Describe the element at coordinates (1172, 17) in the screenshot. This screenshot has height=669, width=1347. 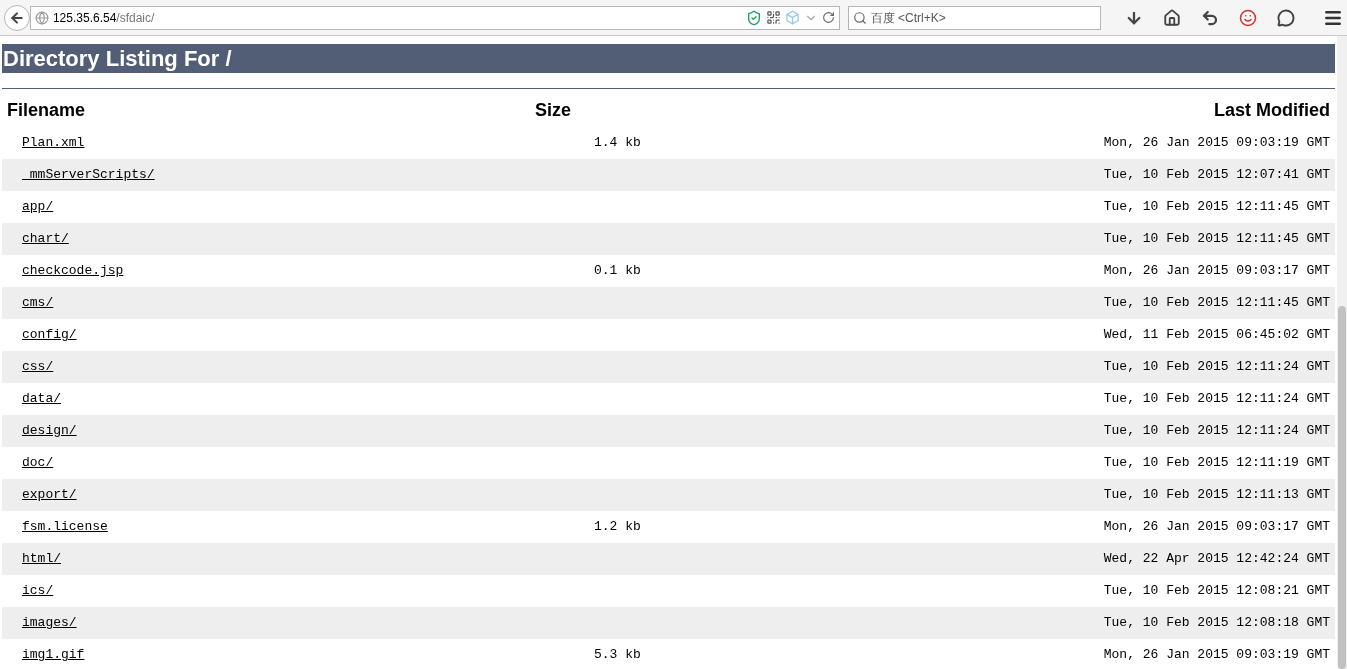
I see `home-icon` at that location.